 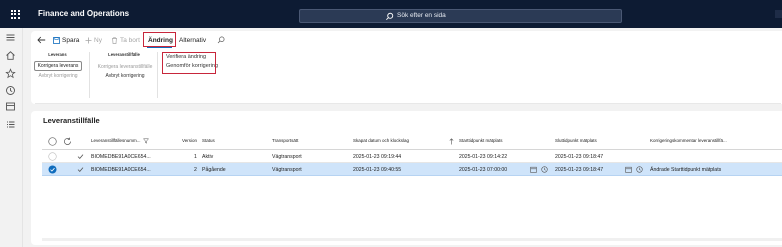 What do you see at coordinates (406, 40) in the screenshot?
I see `action-pane-toolbar: Spara Ny Ta bort Ändring Alternativ` at bounding box center [406, 40].